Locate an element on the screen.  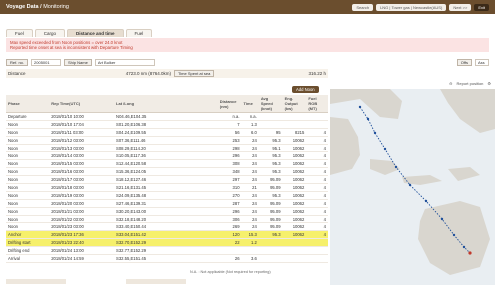
tab-fuel-2: Fuel is located at coordinates (139, 33).